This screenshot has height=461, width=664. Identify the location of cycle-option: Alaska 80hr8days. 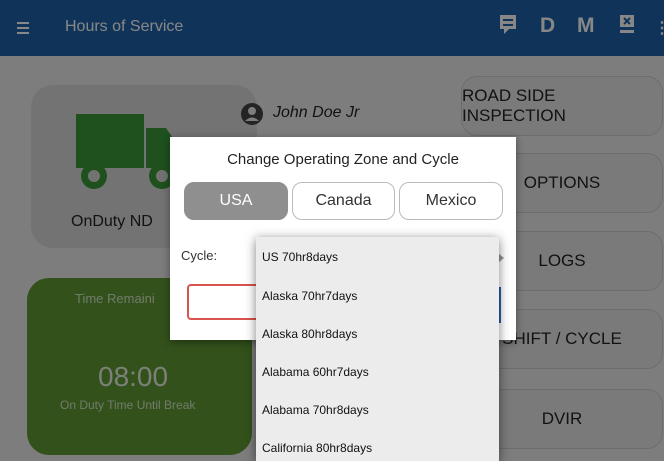
(377, 334).